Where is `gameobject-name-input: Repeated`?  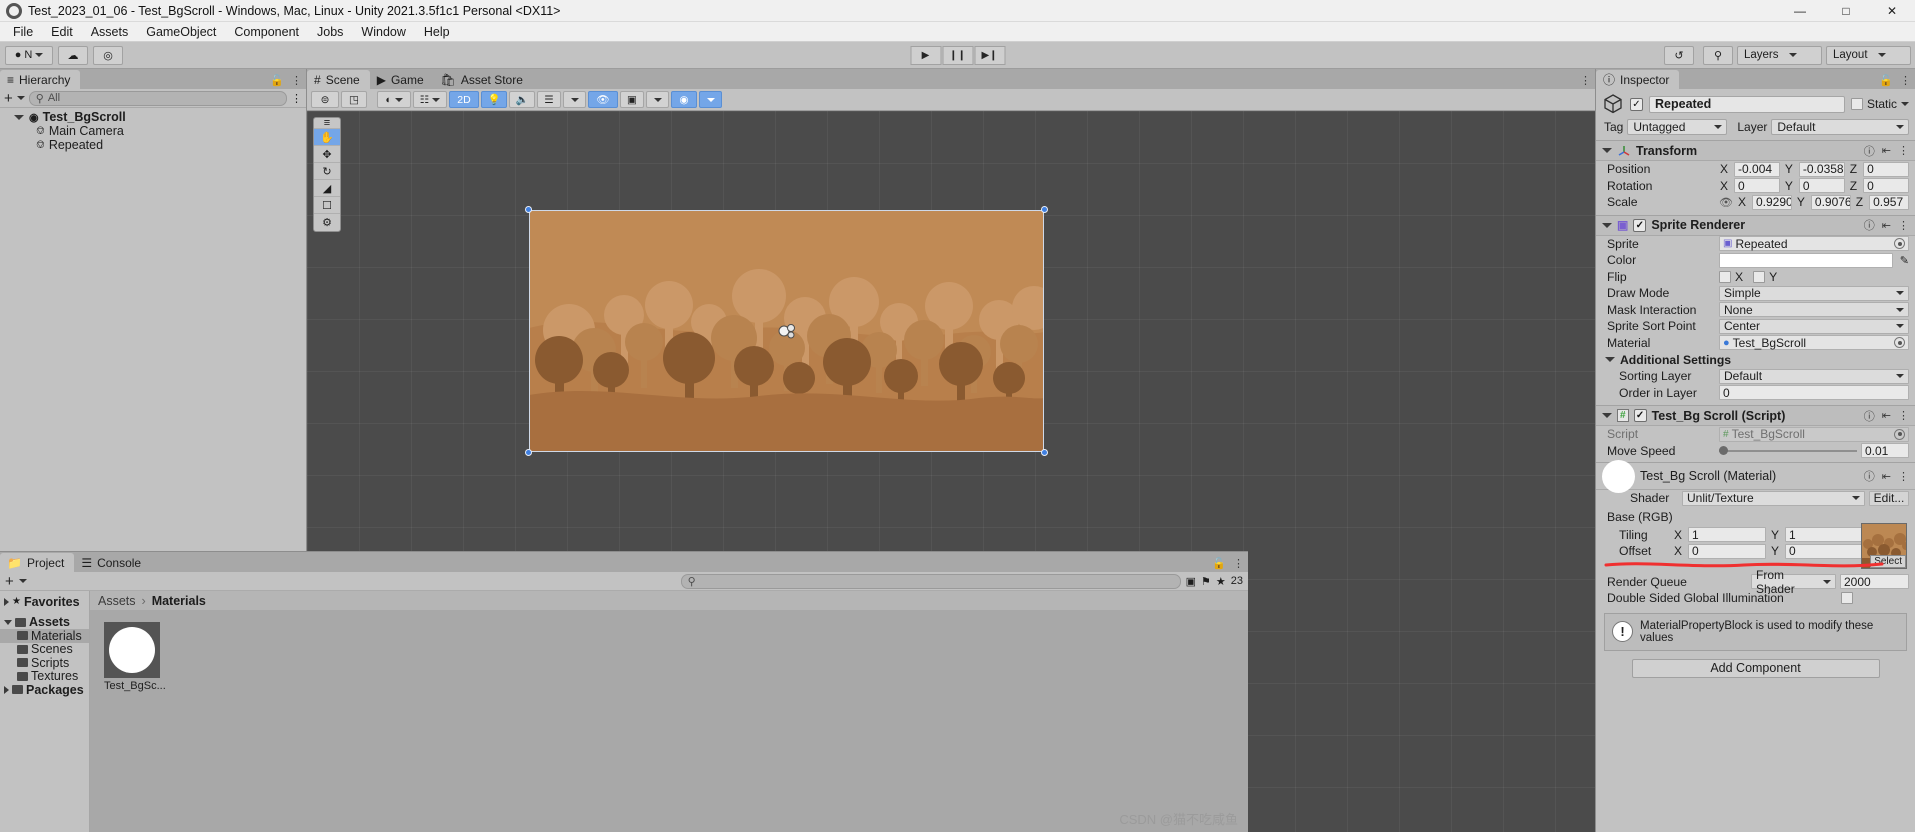 gameobject-name-input: Repeated is located at coordinates (1747, 104).